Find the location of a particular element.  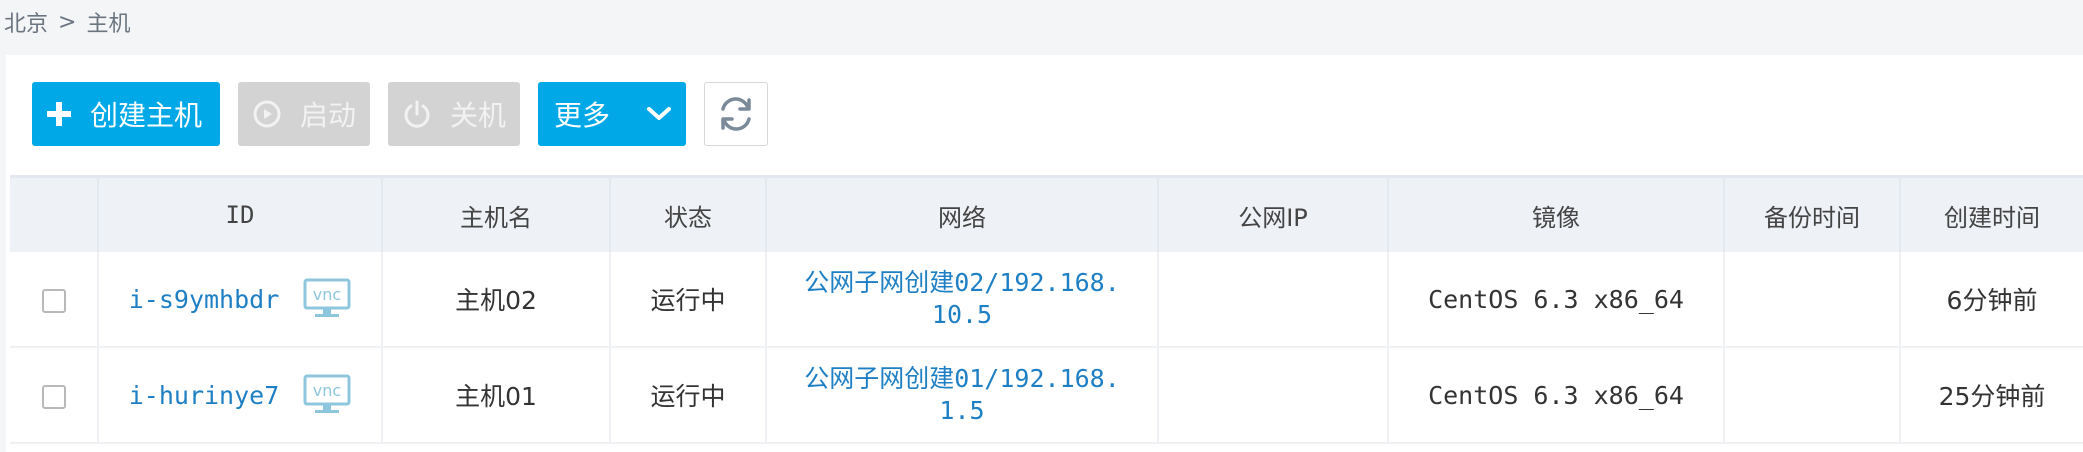

shutdown-label: 关机 is located at coordinates (478, 115).